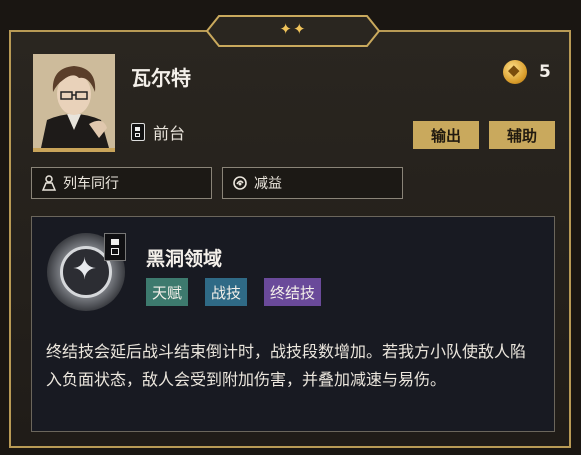  What do you see at coordinates (446, 135) in the screenshot?
I see `role-tag-damage: 输出` at bounding box center [446, 135].